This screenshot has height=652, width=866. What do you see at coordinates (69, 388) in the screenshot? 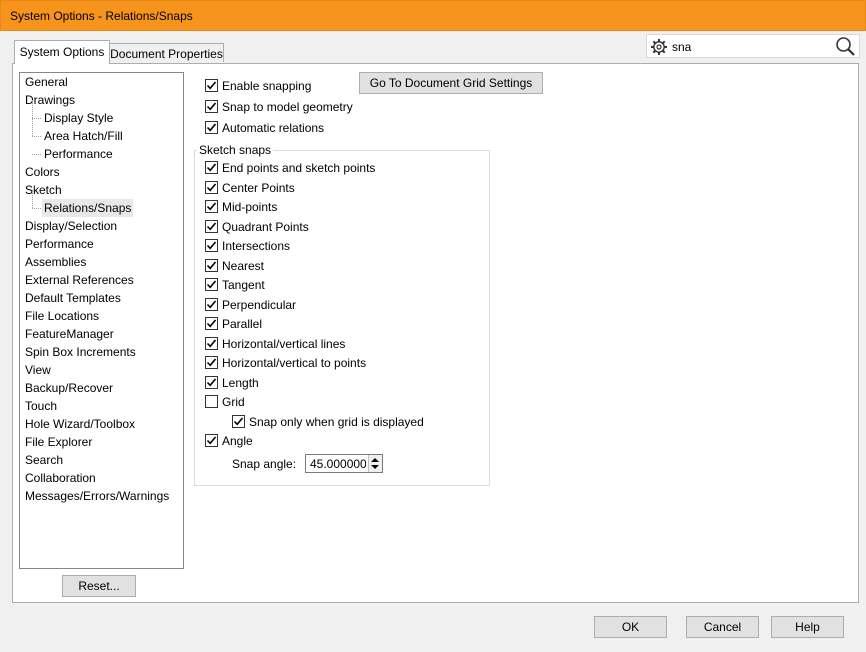
I see `tree-item: Backup/Recover` at bounding box center [69, 388].